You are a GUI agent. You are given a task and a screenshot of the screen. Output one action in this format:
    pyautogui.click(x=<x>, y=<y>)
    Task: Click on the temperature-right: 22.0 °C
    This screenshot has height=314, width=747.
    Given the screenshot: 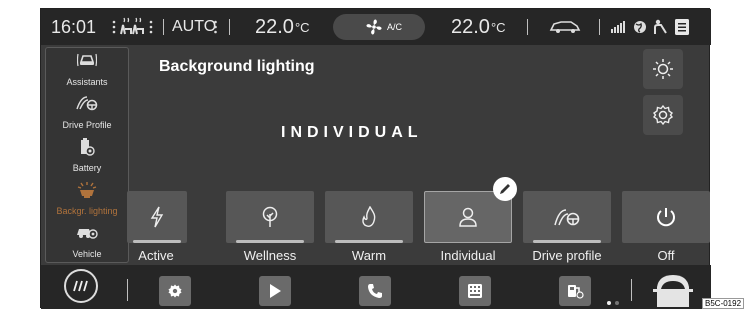 What is the action you would take?
    pyautogui.click(x=478, y=27)
    